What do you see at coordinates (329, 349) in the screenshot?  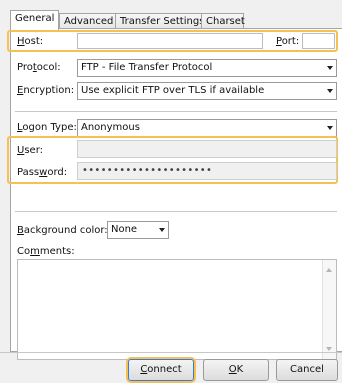 I see `scroll-down-icon` at bounding box center [329, 349].